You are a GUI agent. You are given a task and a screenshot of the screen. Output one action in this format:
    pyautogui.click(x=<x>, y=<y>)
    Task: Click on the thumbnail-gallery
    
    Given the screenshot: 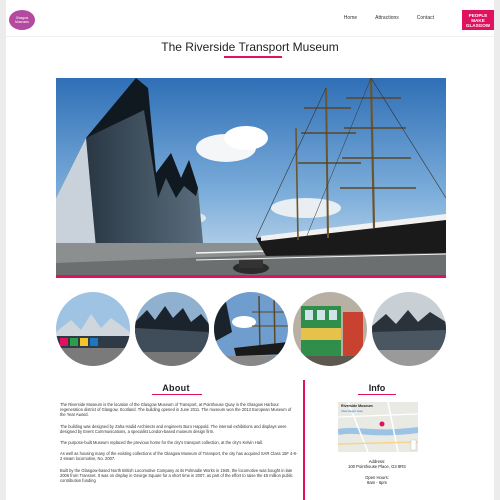 What is the action you would take?
    pyautogui.click(x=251, y=330)
    